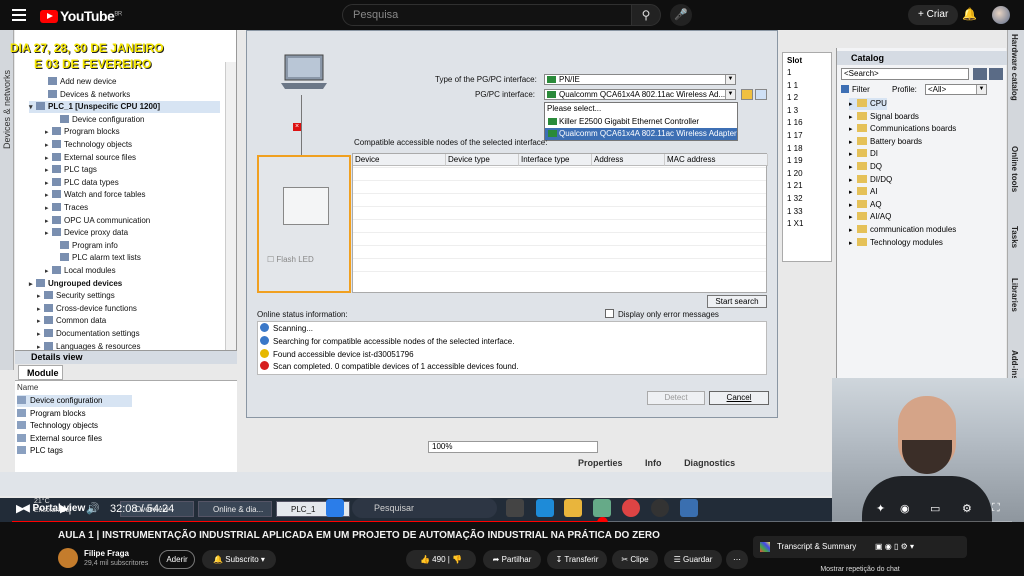 This screenshot has width=1024, height=576. What do you see at coordinates (896, 243) in the screenshot?
I see `catalog-item: ▸ Technology modules` at bounding box center [896, 243].